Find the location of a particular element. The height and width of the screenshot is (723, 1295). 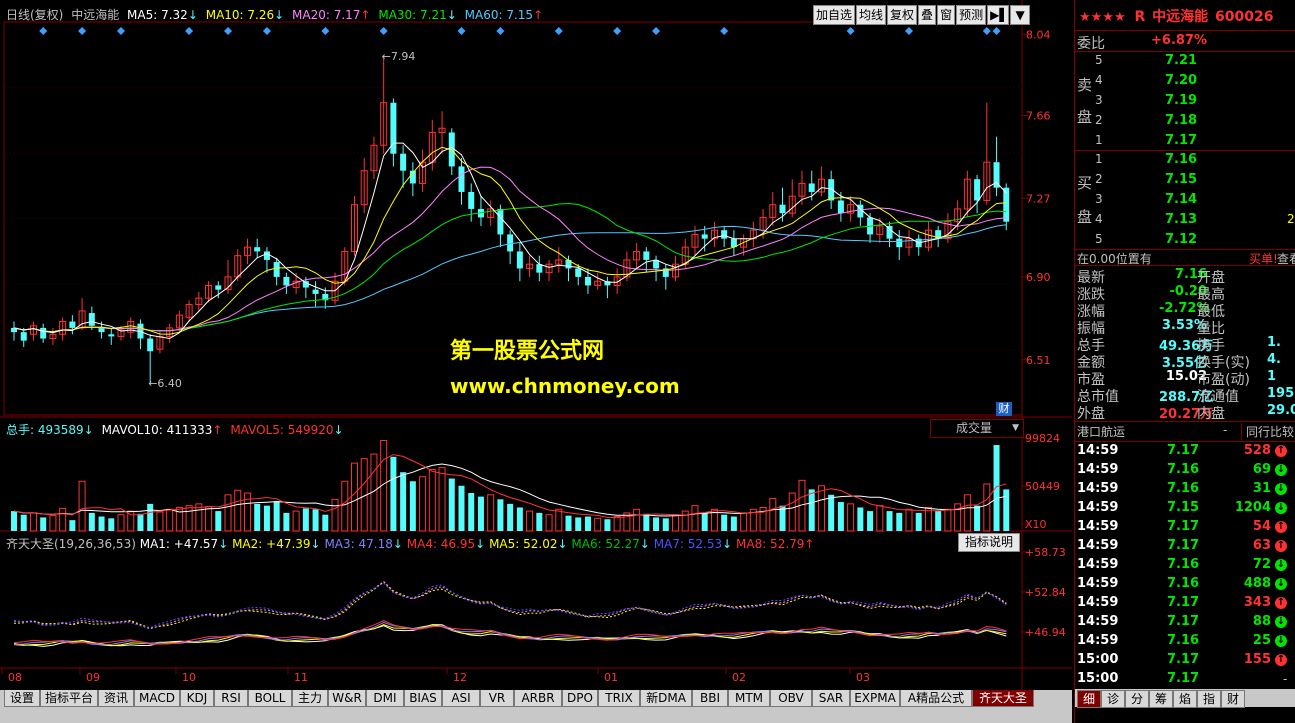

forecast-button: 预测 is located at coordinates (971, 15).